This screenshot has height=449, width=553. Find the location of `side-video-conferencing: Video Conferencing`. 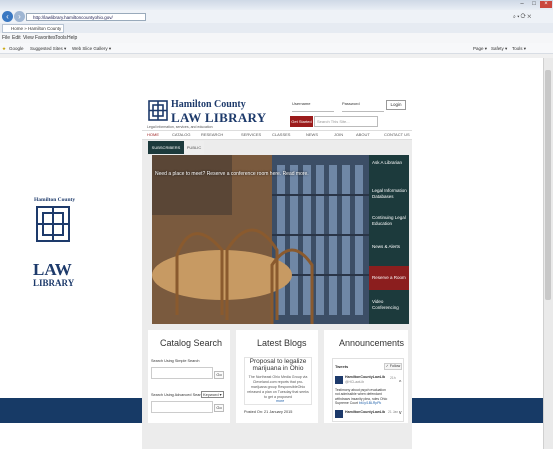

side-video-conferencing: Video Conferencing is located at coordinates (390, 305).